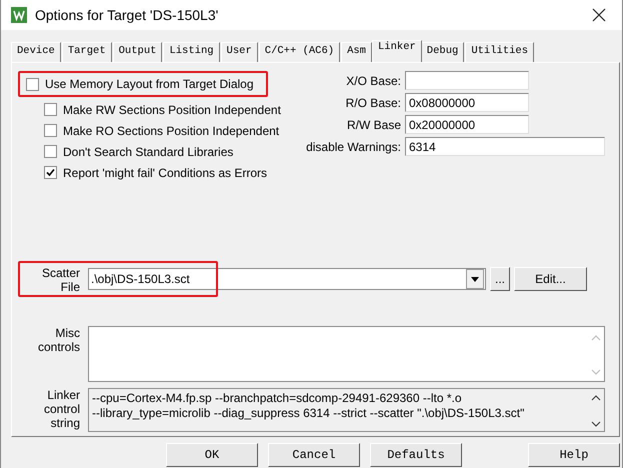 Image resolution: width=623 pixels, height=468 pixels. I want to click on field-label: disable Warnings:, so click(353, 147).